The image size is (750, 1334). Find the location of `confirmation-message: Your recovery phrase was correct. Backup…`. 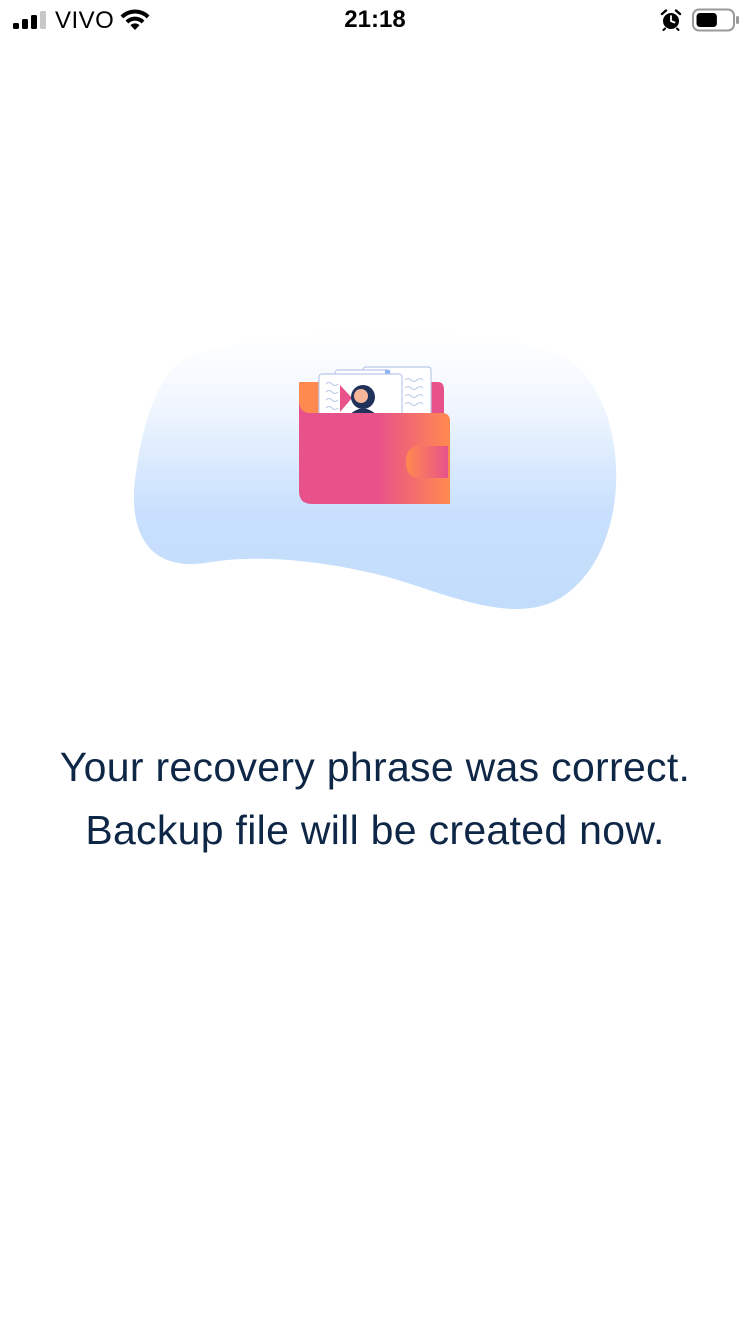

confirmation-message: Your recovery phrase was correct. Backup… is located at coordinates (375, 799).